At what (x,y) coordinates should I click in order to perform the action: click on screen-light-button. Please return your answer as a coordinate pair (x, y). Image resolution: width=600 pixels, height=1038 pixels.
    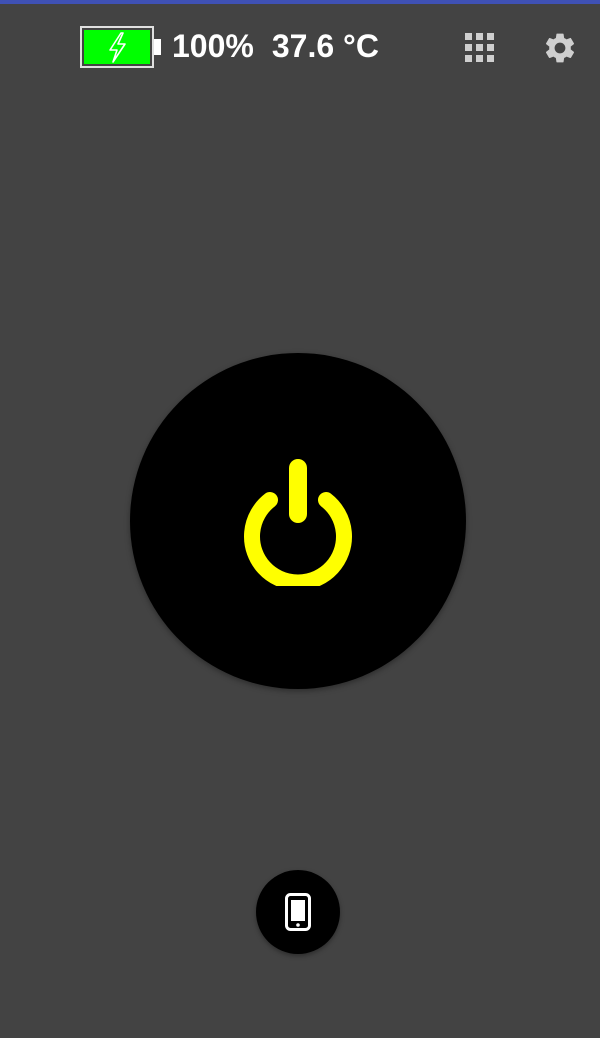
    Looking at the image, I should click on (298, 912).